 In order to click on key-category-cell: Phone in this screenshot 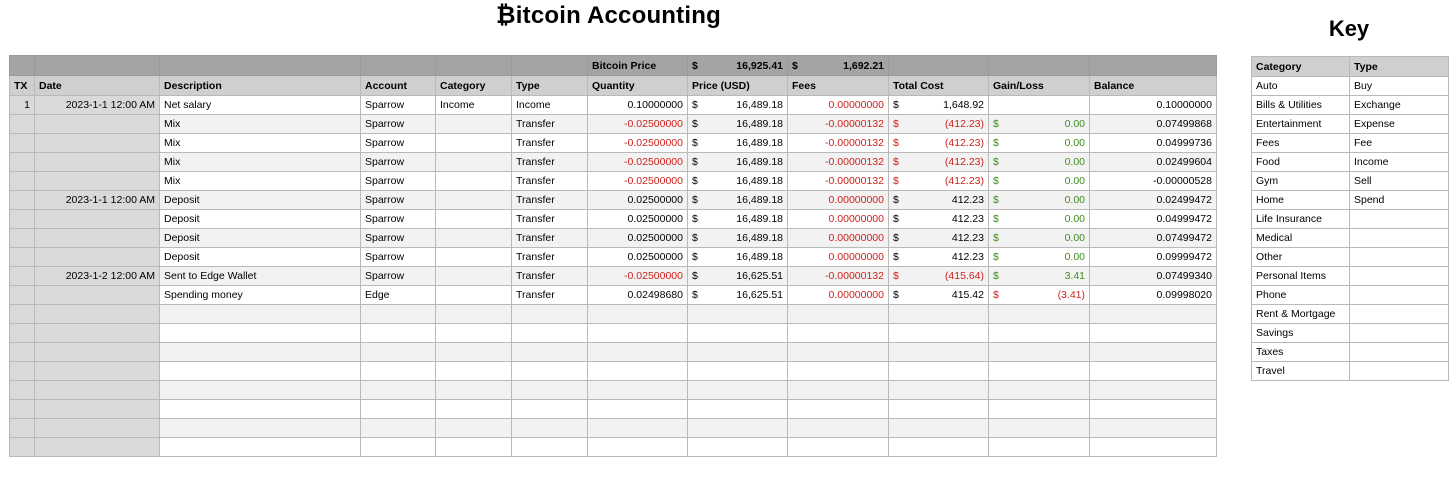, I will do `click(1300, 295)`.